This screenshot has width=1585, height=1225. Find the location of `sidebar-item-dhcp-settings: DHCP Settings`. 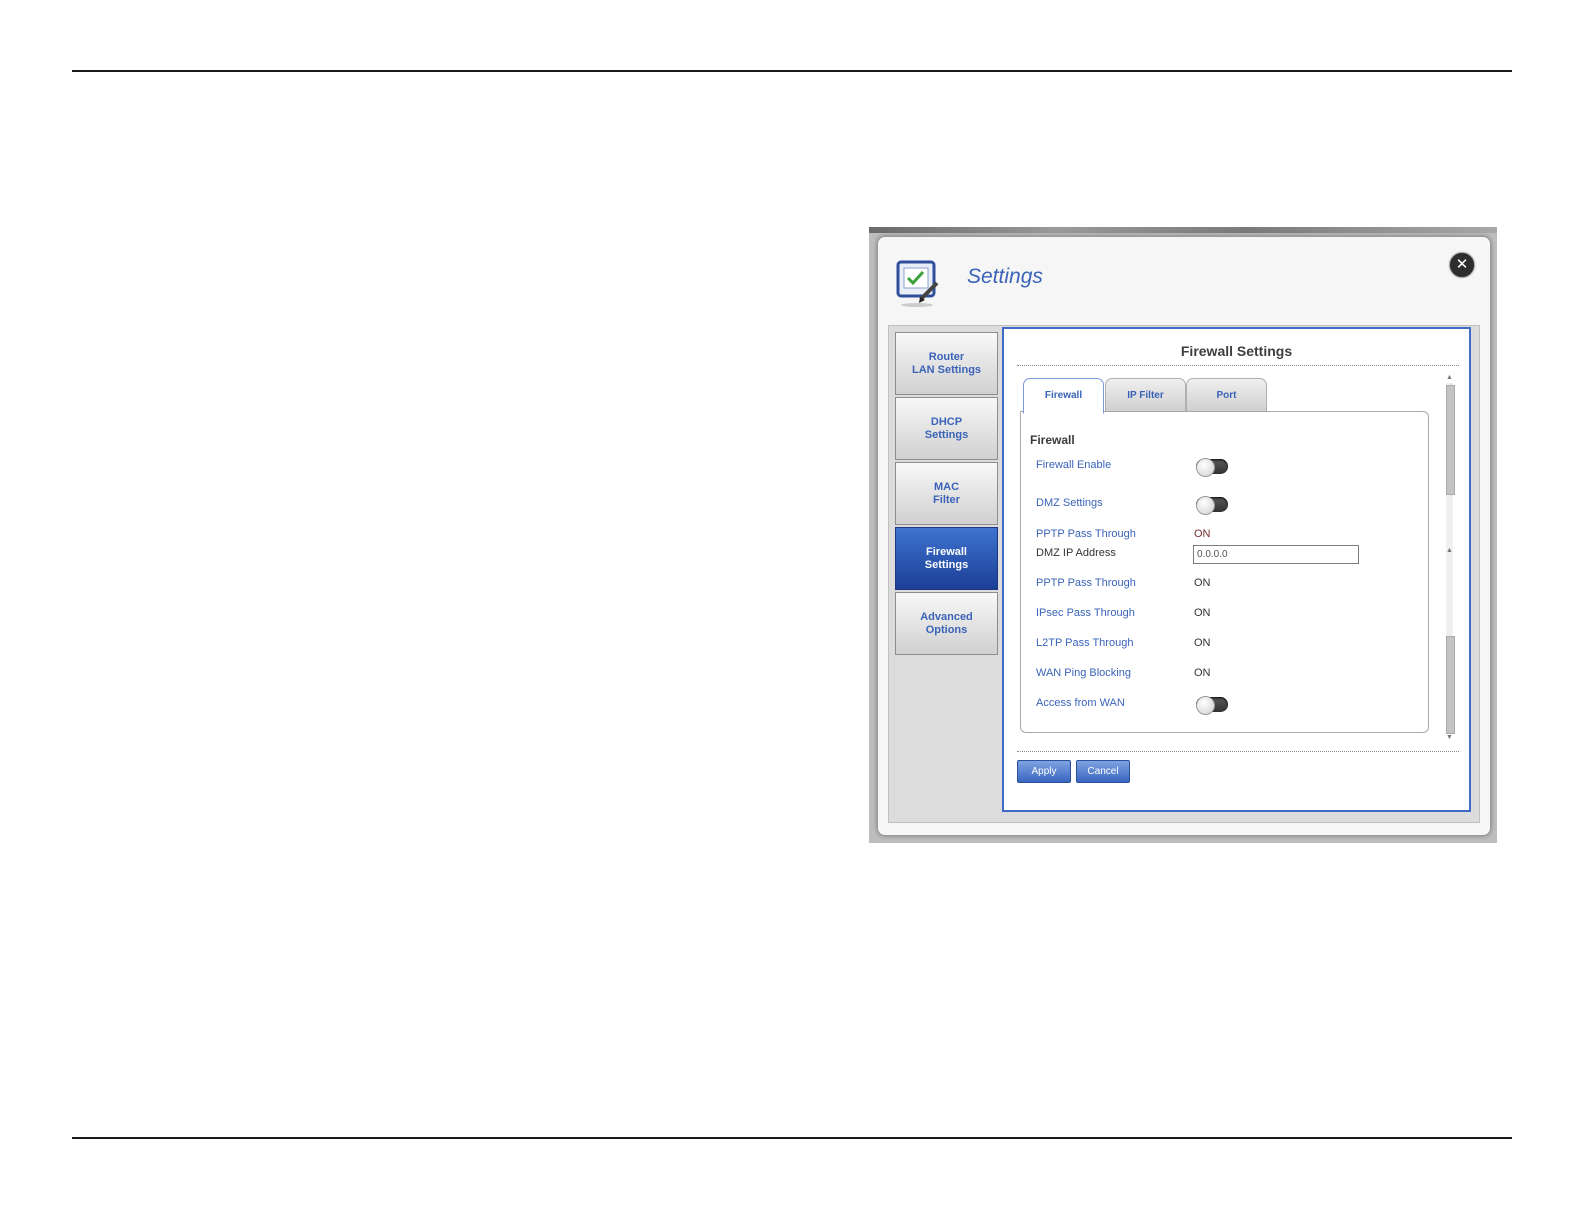

sidebar-item-dhcp-settings: DHCP Settings is located at coordinates (946, 428).